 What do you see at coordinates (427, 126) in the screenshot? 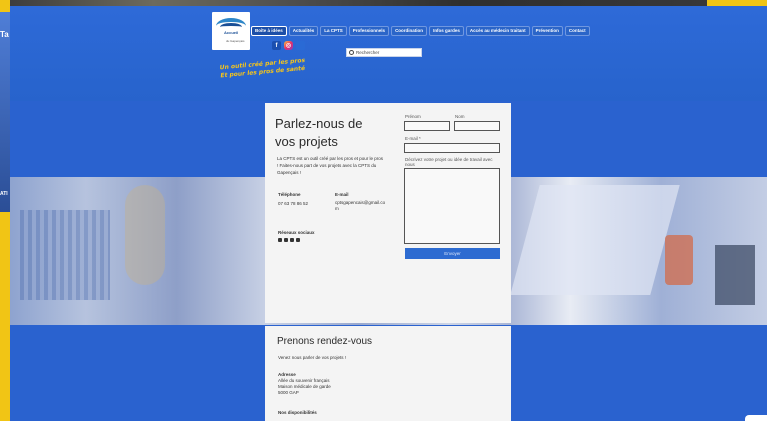
I see `first-name-field` at bounding box center [427, 126].